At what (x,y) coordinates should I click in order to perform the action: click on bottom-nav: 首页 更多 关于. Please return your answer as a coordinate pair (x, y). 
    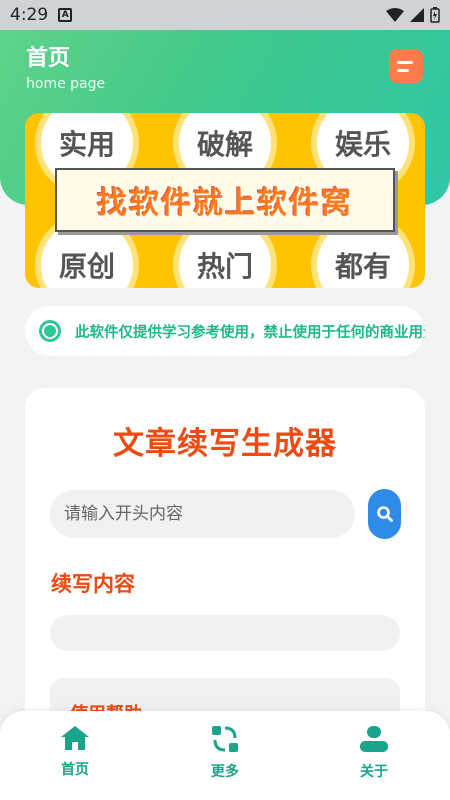
    Looking at the image, I should click on (225, 755).